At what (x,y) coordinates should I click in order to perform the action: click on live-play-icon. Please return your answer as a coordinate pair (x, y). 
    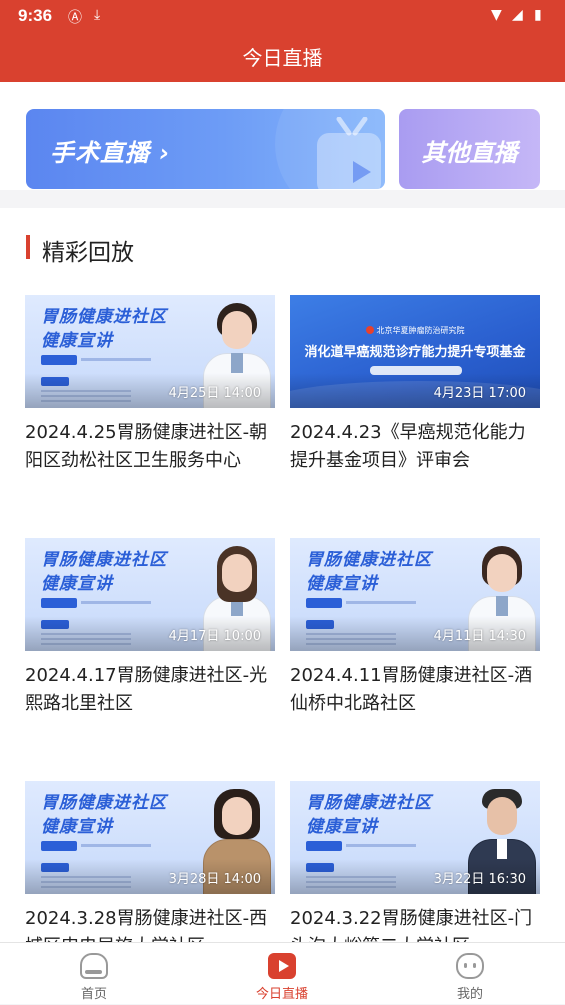
    Looking at the image, I should click on (282, 966).